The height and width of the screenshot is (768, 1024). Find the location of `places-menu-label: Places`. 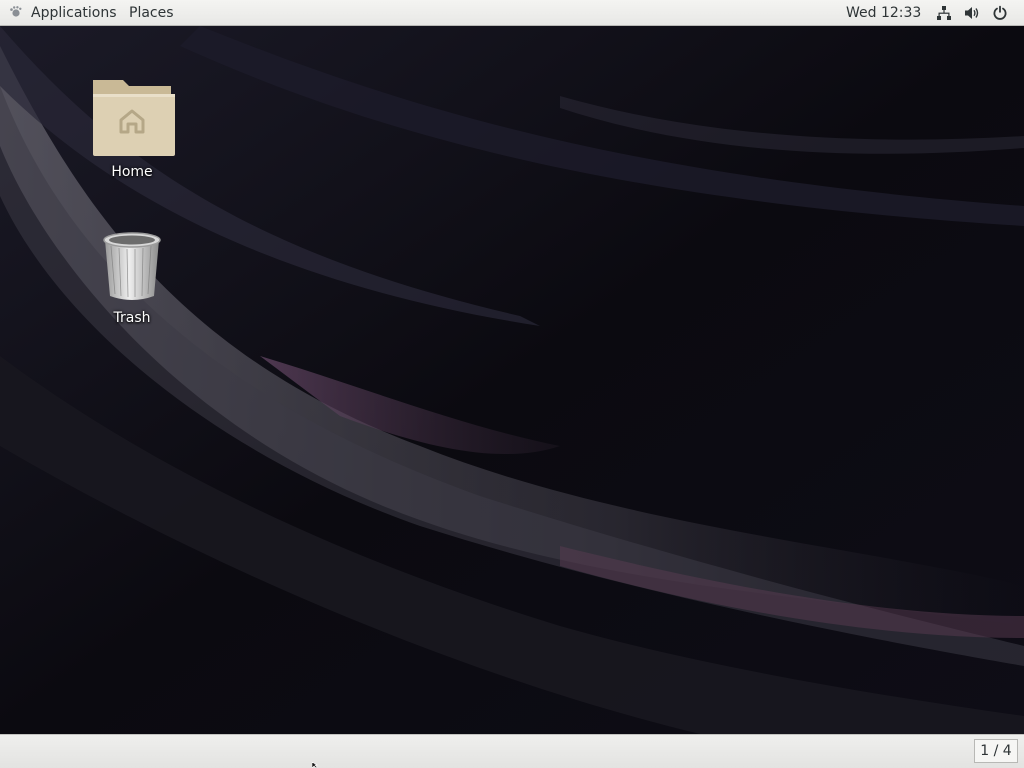

places-menu-label: Places is located at coordinates (151, 13).